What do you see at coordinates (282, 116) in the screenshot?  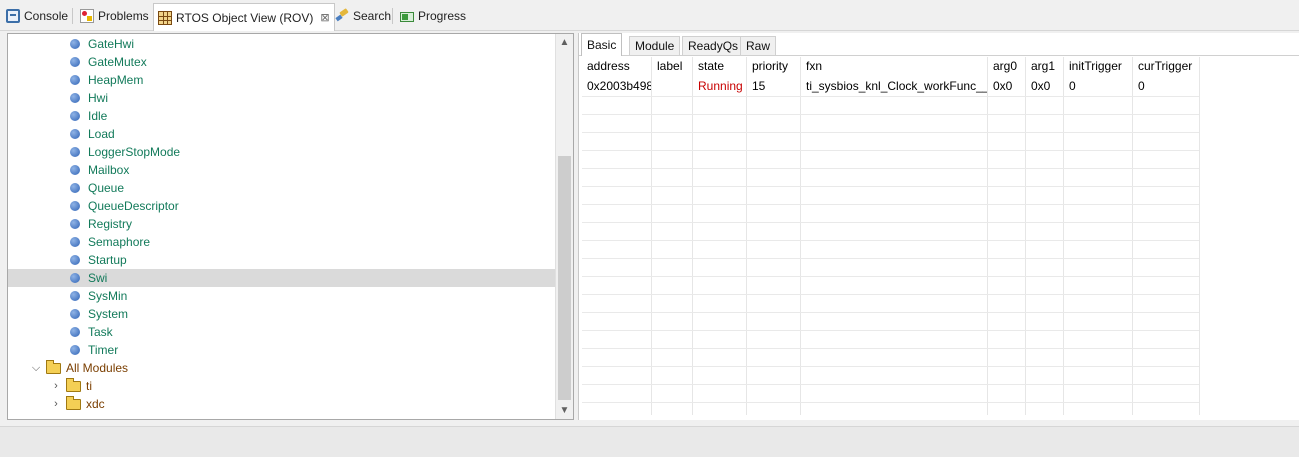 I see `tree-item-idle: Idle` at bounding box center [282, 116].